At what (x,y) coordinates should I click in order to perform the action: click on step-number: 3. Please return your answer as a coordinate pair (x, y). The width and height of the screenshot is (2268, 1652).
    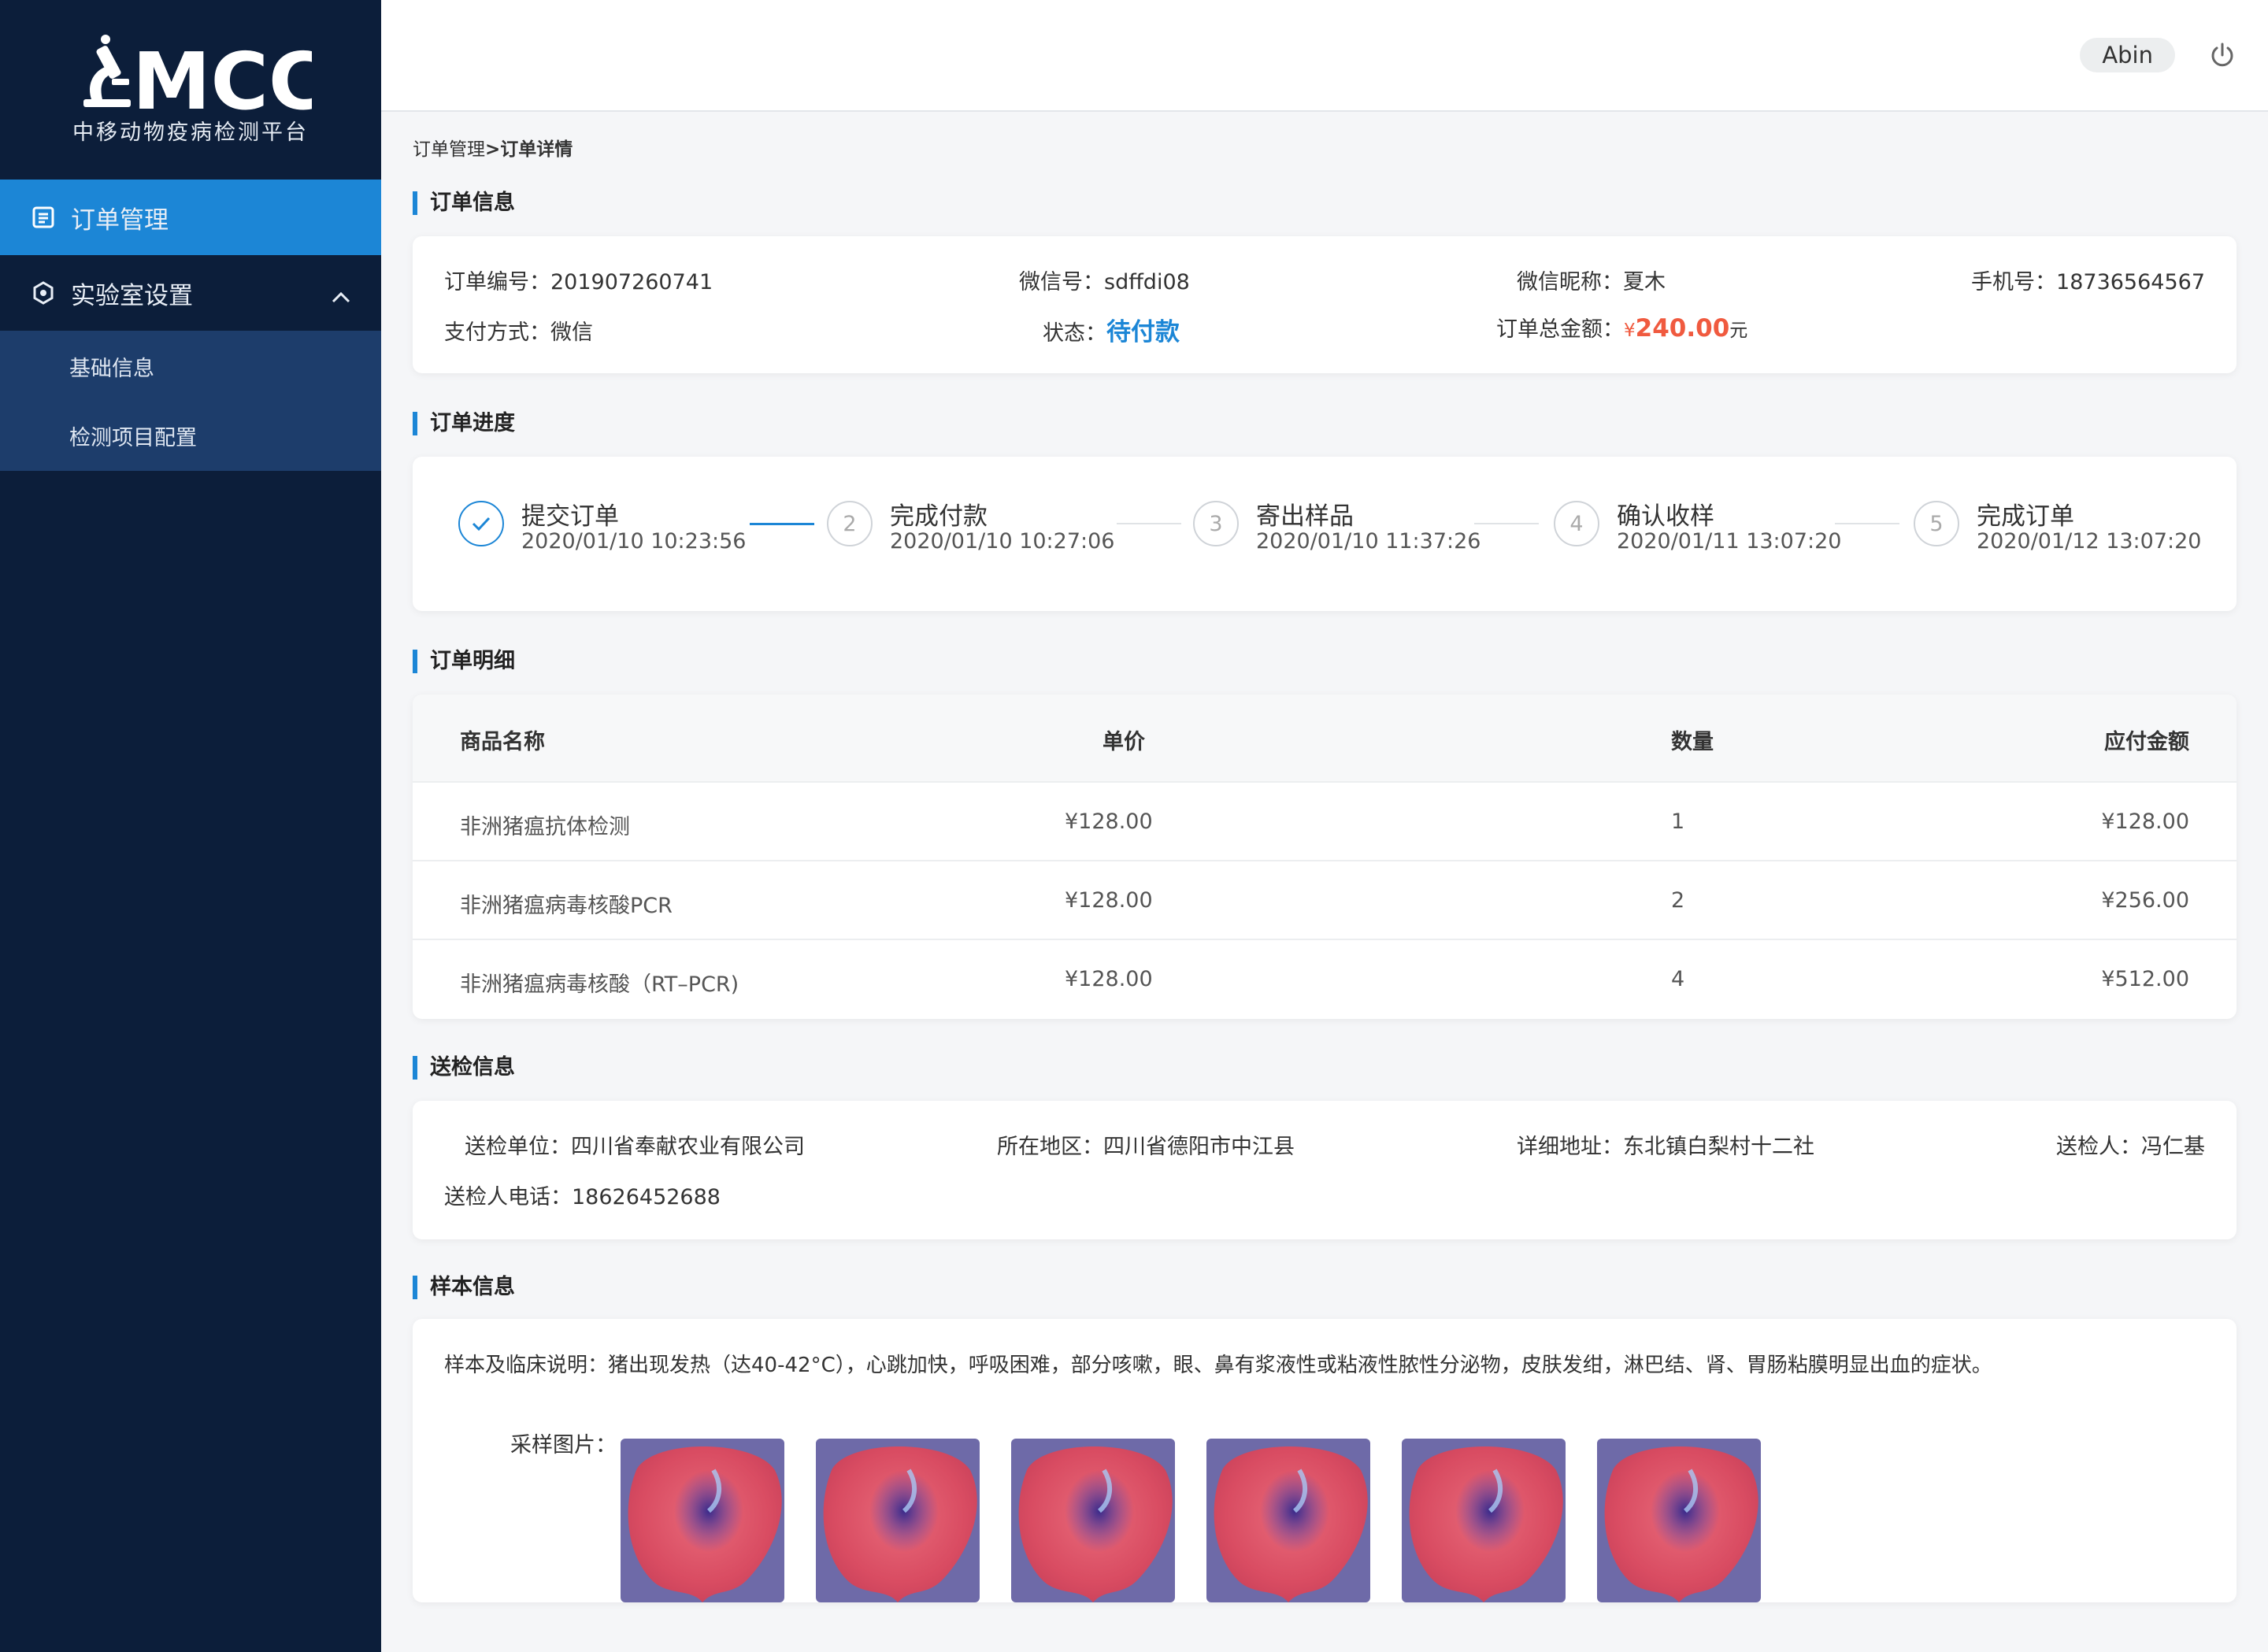
    Looking at the image, I should click on (1216, 523).